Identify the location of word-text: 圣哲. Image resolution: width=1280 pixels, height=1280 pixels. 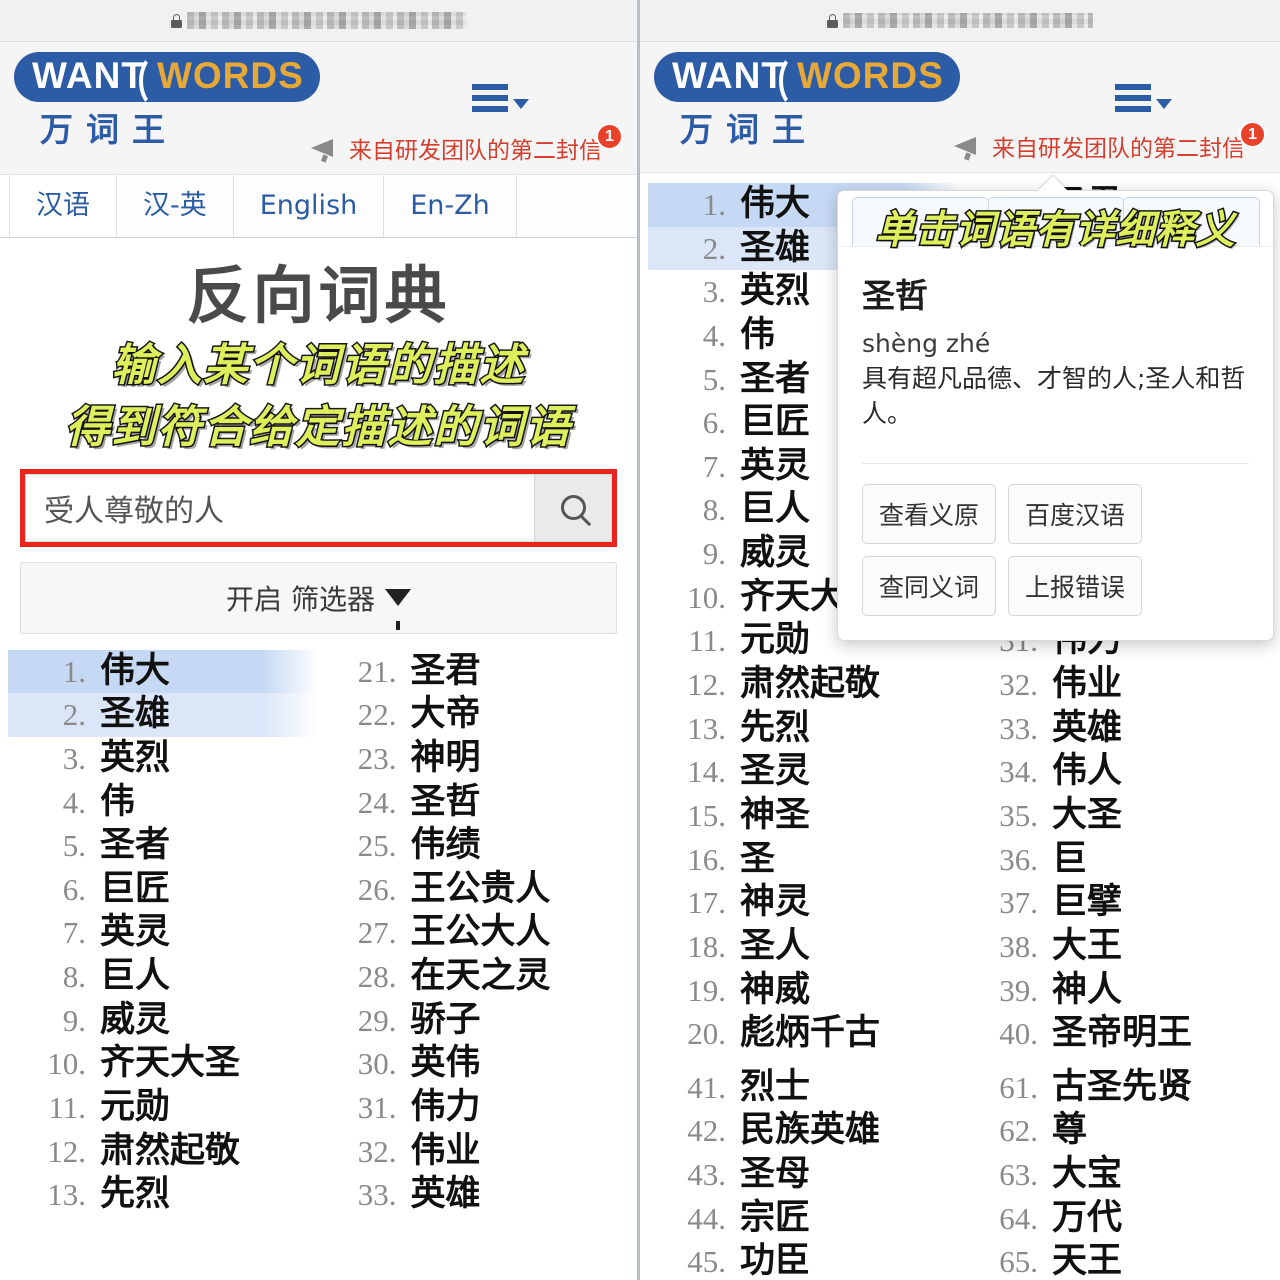
(446, 803).